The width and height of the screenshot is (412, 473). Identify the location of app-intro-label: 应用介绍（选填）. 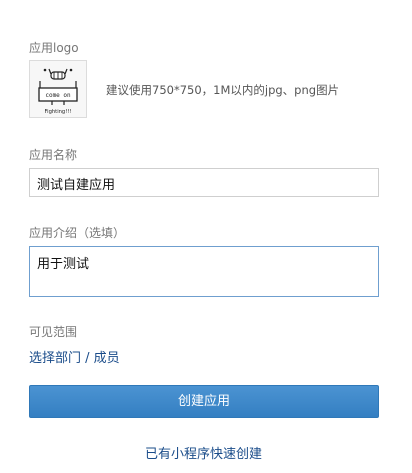
(77, 233).